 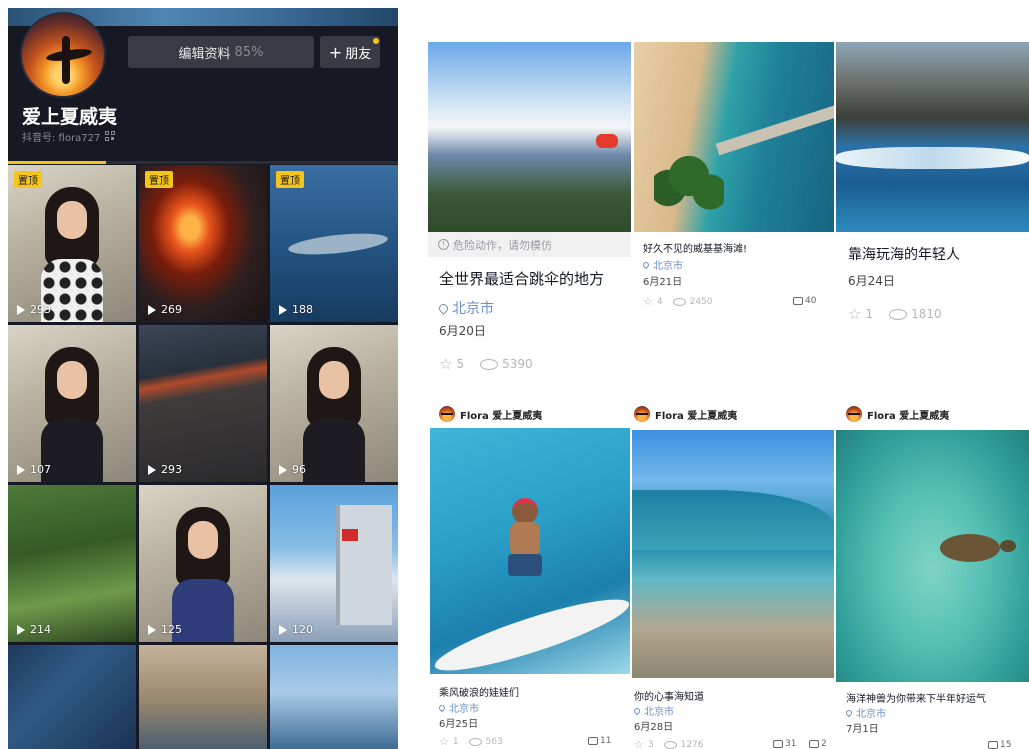 I want to click on play-count: 269, so click(x=165, y=309).